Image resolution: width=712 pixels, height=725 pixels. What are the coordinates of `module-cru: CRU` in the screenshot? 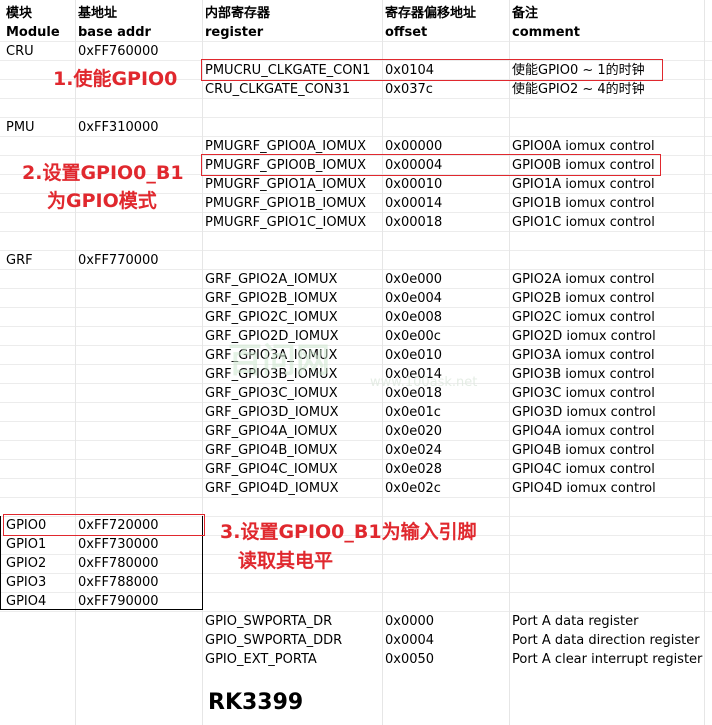 It's located at (20, 51).